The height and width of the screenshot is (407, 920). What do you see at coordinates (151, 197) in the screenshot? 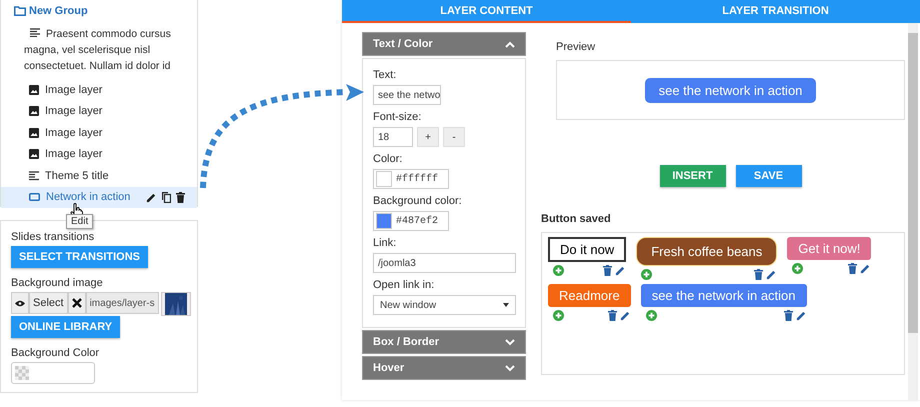
I see `edit-icon` at bounding box center [151, 197].